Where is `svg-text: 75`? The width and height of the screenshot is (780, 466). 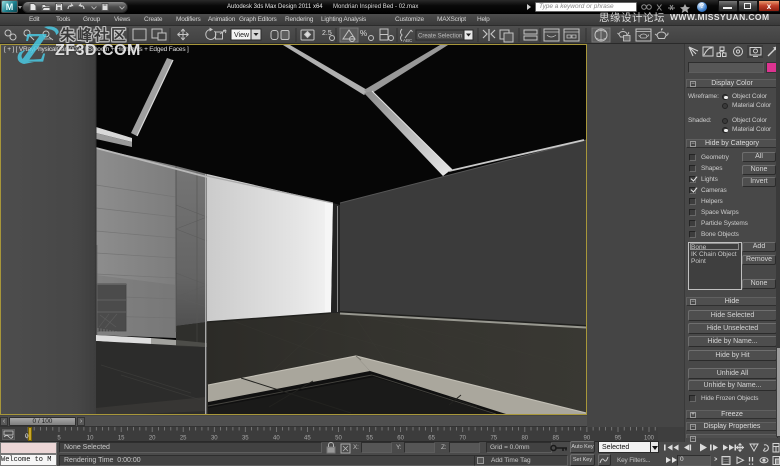
svg-text: 75 is located at coordinates (493, 439).